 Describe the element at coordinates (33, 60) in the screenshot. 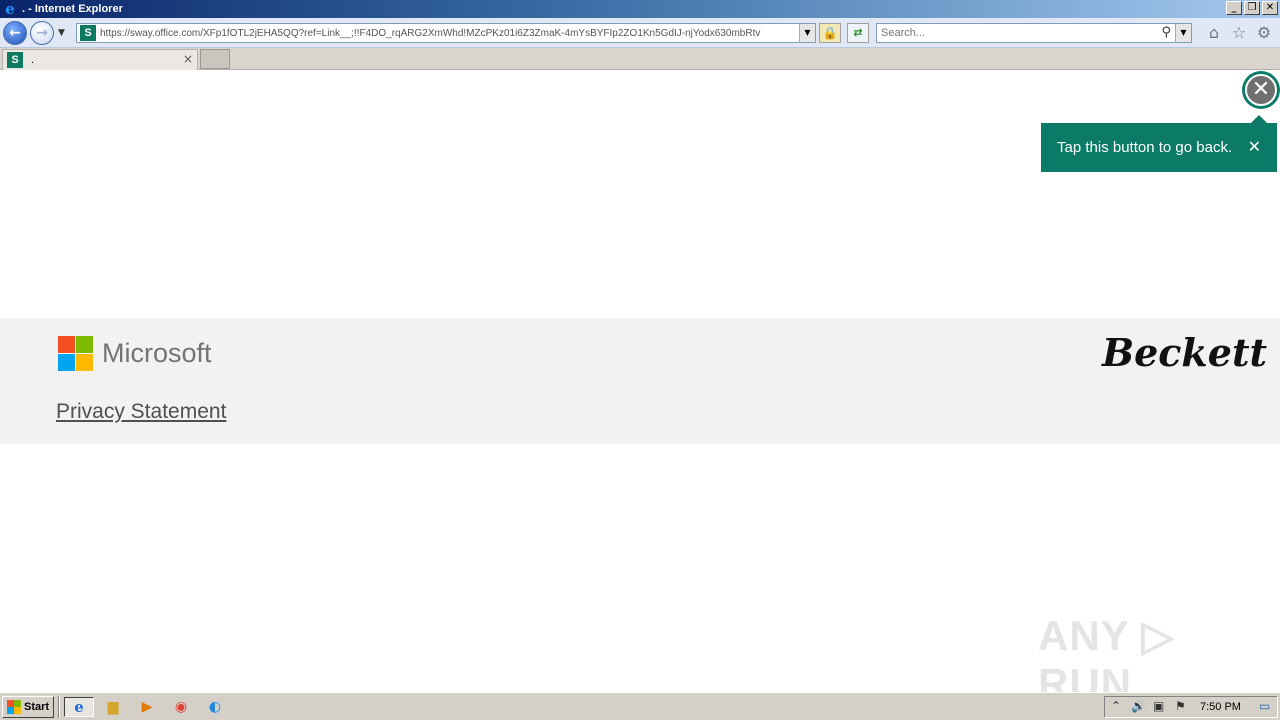

I see `tab-title: .` at that location.